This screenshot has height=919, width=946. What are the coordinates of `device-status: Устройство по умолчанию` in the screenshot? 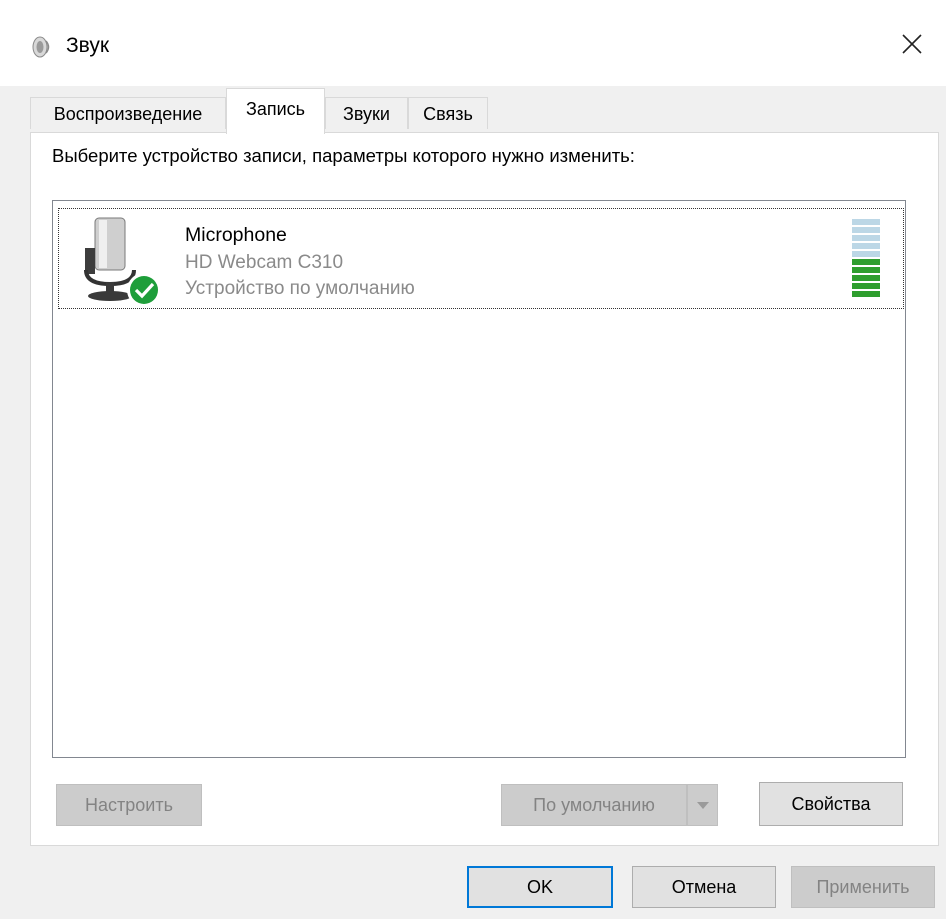 It's located at (300, 288).